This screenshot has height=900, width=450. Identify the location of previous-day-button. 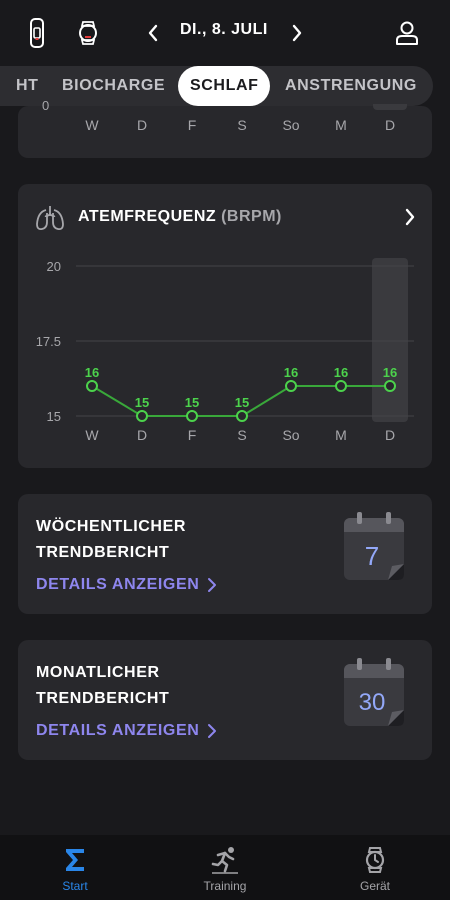
(153, 33).